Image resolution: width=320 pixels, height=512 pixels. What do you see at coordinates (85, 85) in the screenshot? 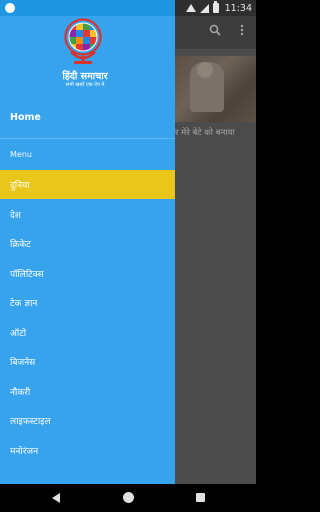
I see `app-tagline: सभी खबरें एक ऐप में` at bounding box center [85, 85].